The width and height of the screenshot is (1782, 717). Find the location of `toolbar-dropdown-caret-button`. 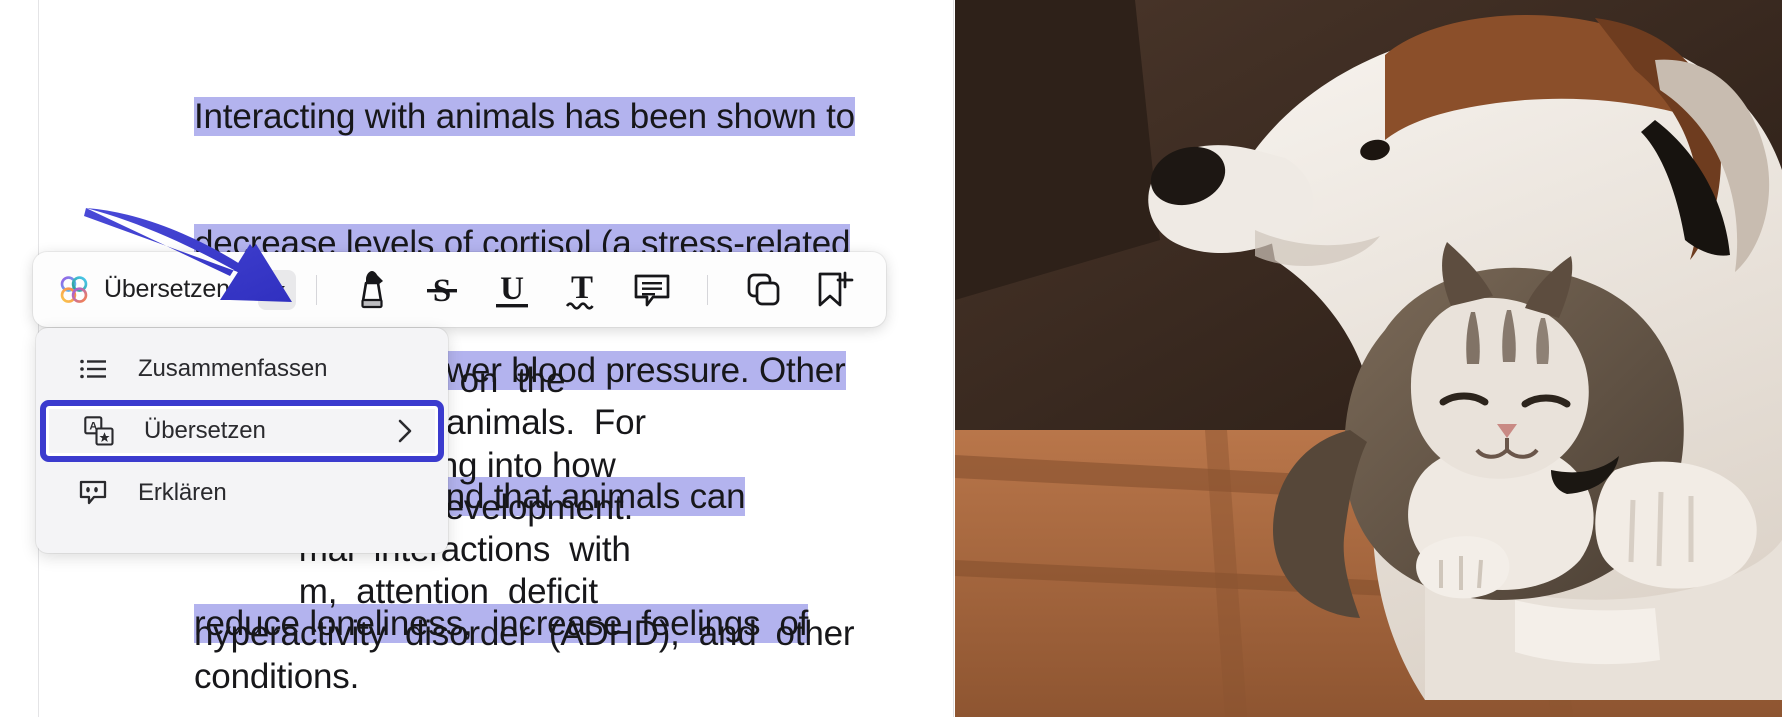

toolbar-dropdown-caret-button is located at coordinates (277, 289).